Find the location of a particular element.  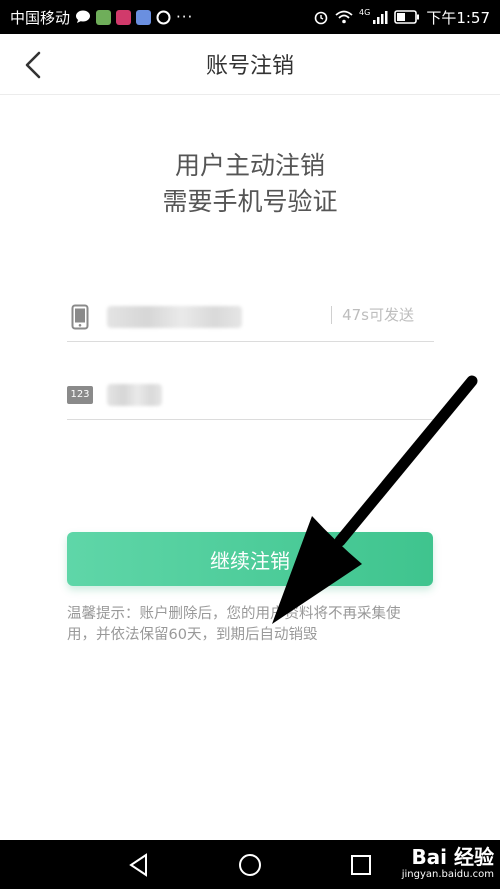

settings-circle-icon is located at coordinates (163, 17).